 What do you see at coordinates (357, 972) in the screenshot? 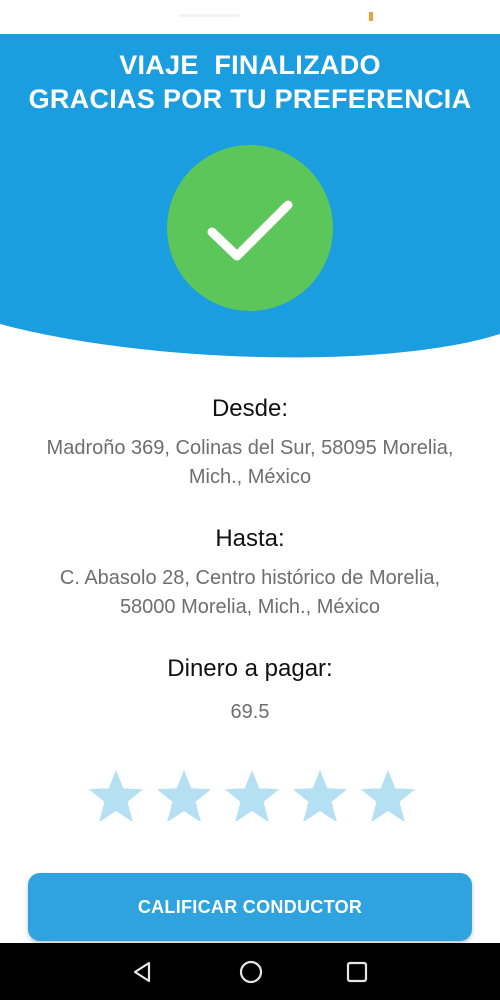
I see `recent-apps-square-icon` at bounding box center [357, 972].